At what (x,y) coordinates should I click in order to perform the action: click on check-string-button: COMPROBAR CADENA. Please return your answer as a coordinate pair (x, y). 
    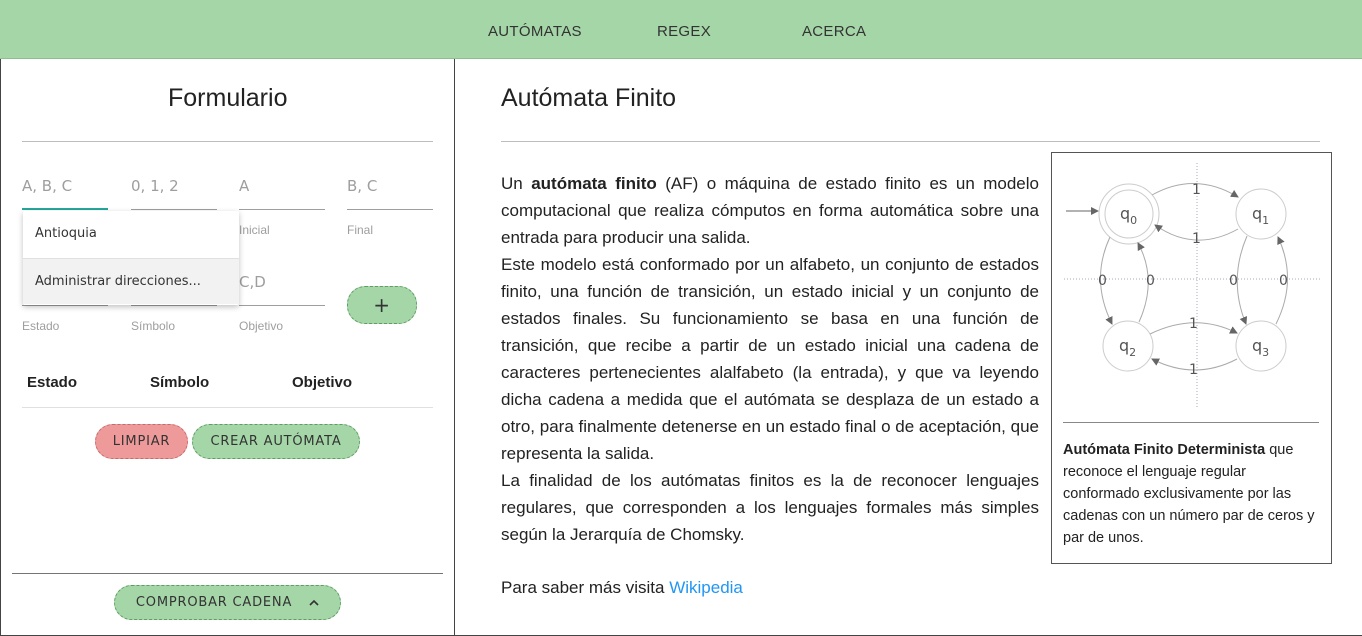
    Looking at the image, I should click on (227, 602).